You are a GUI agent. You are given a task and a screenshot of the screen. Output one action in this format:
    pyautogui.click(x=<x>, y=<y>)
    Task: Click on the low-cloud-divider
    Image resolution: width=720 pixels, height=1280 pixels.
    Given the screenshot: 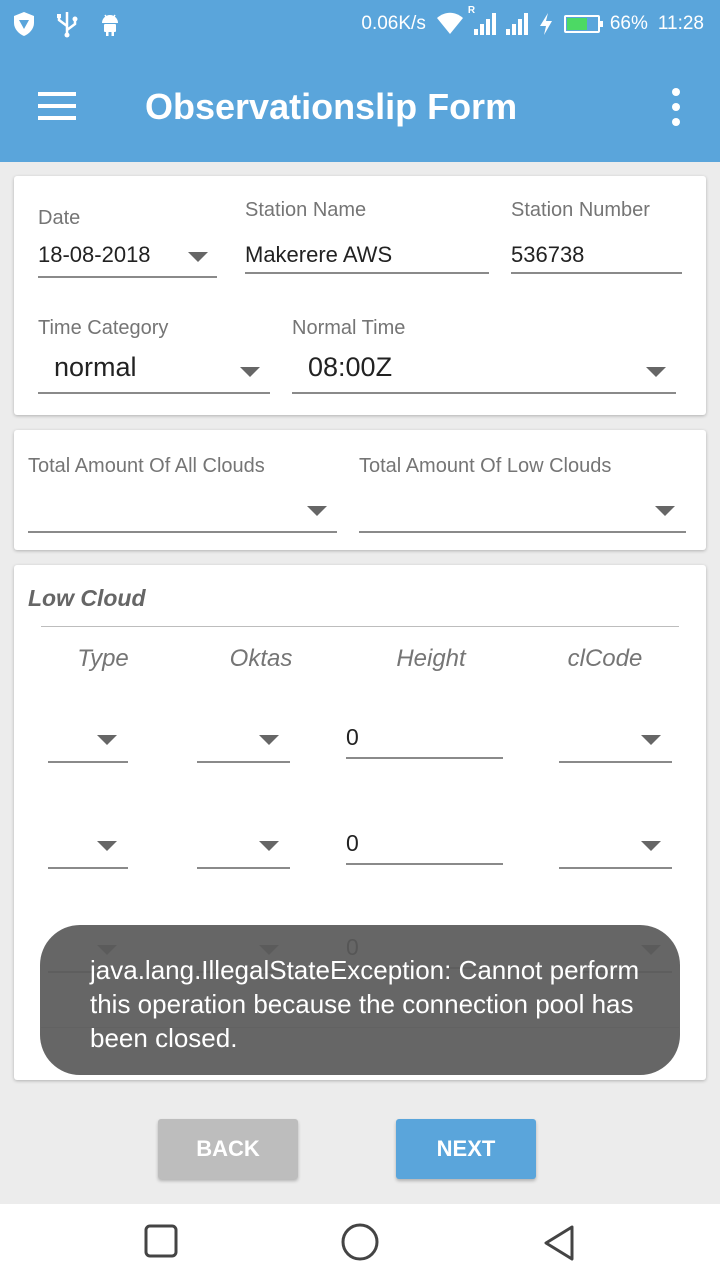 What is the action you would take?
    pyautogui.click(x=360, y=626)
    